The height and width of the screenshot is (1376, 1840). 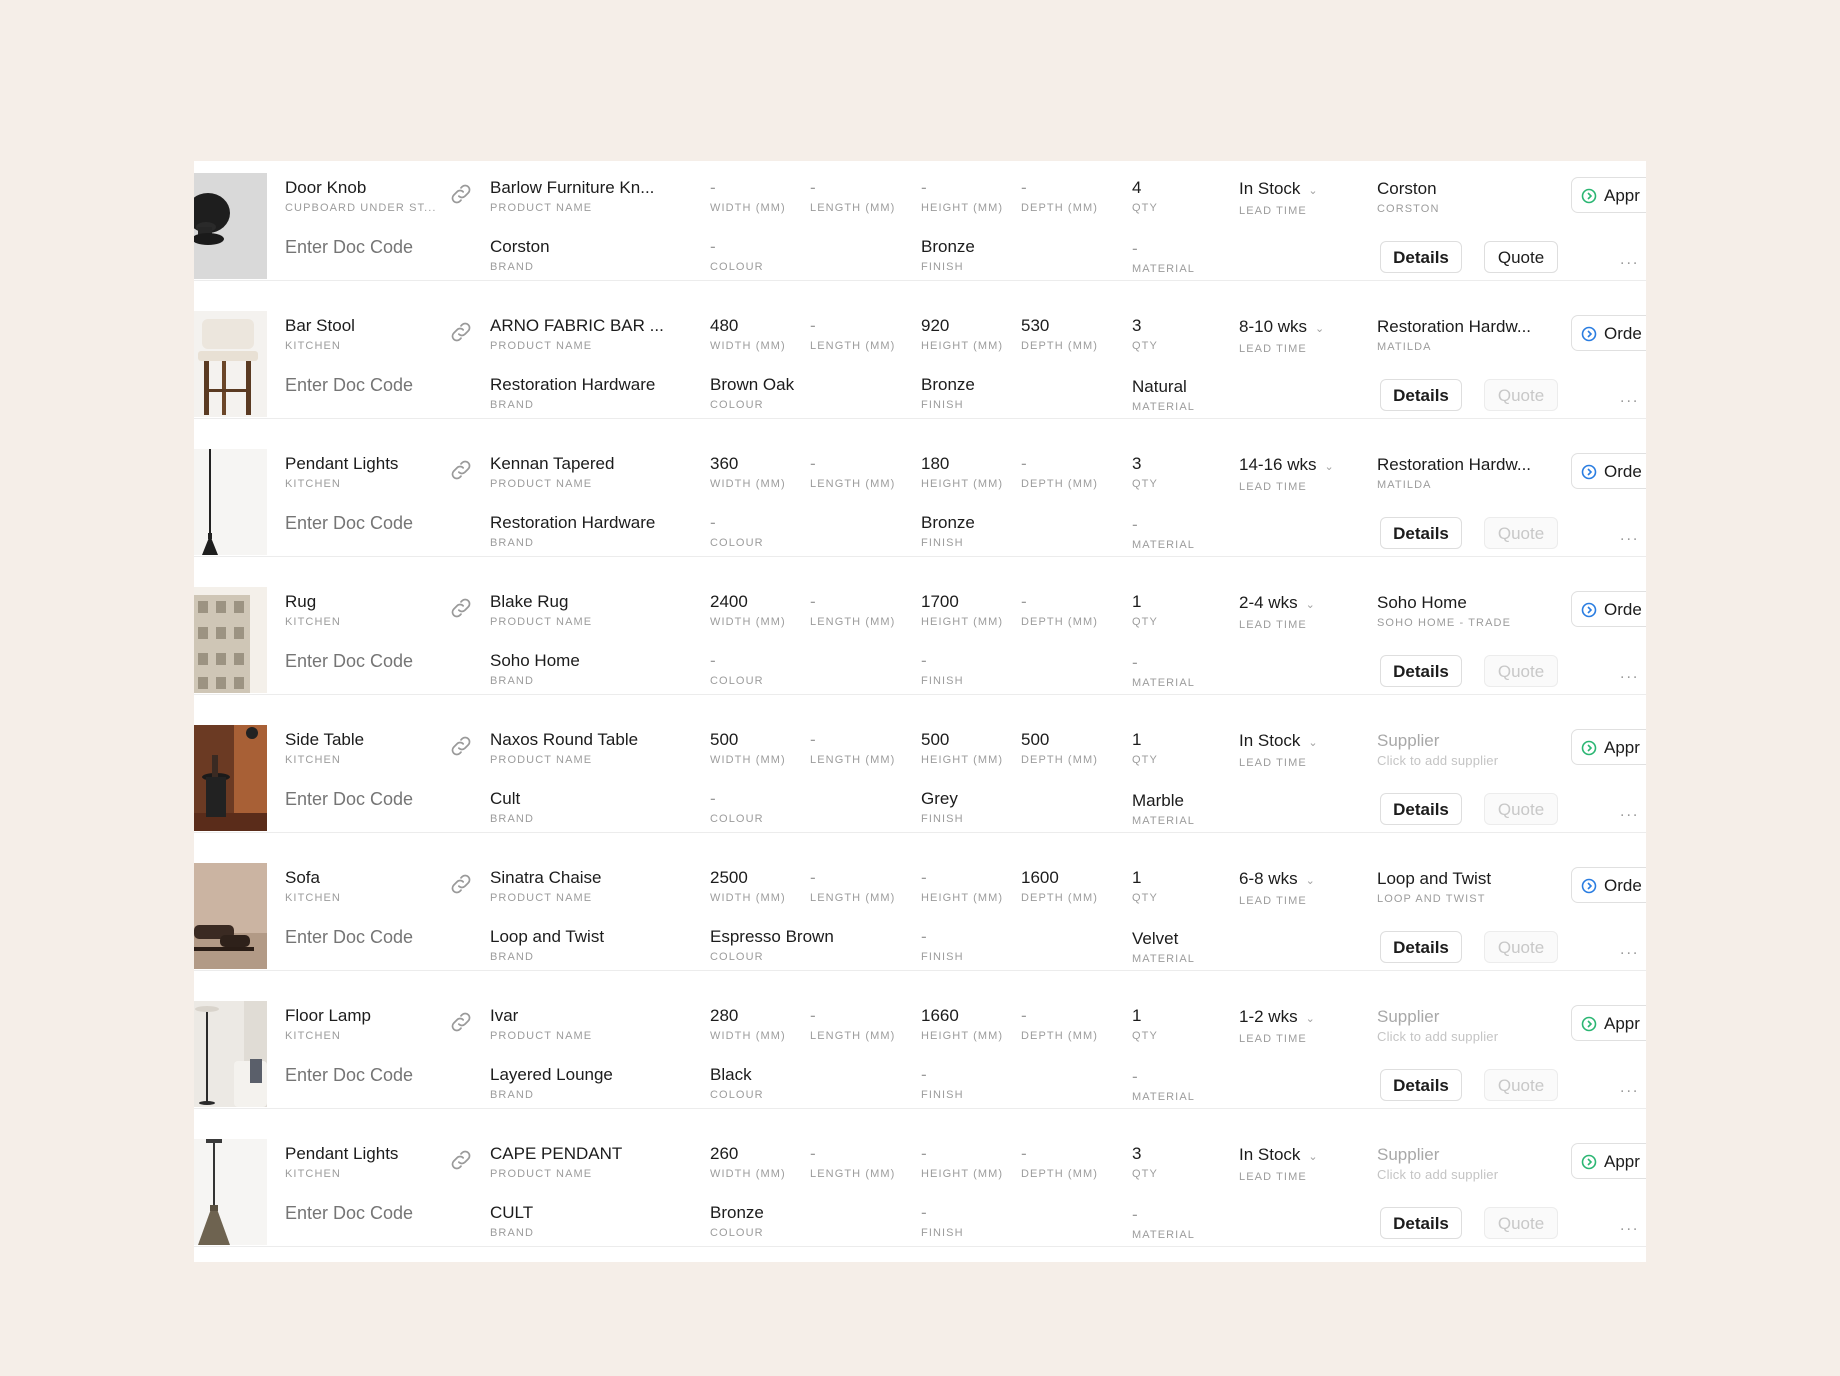 What do you see at coordinates (1434, 887) in the screenshot?
I see `supplier-cell: Loop and Twist LOOP AND TWIST` at bounding box center [1434, 887].